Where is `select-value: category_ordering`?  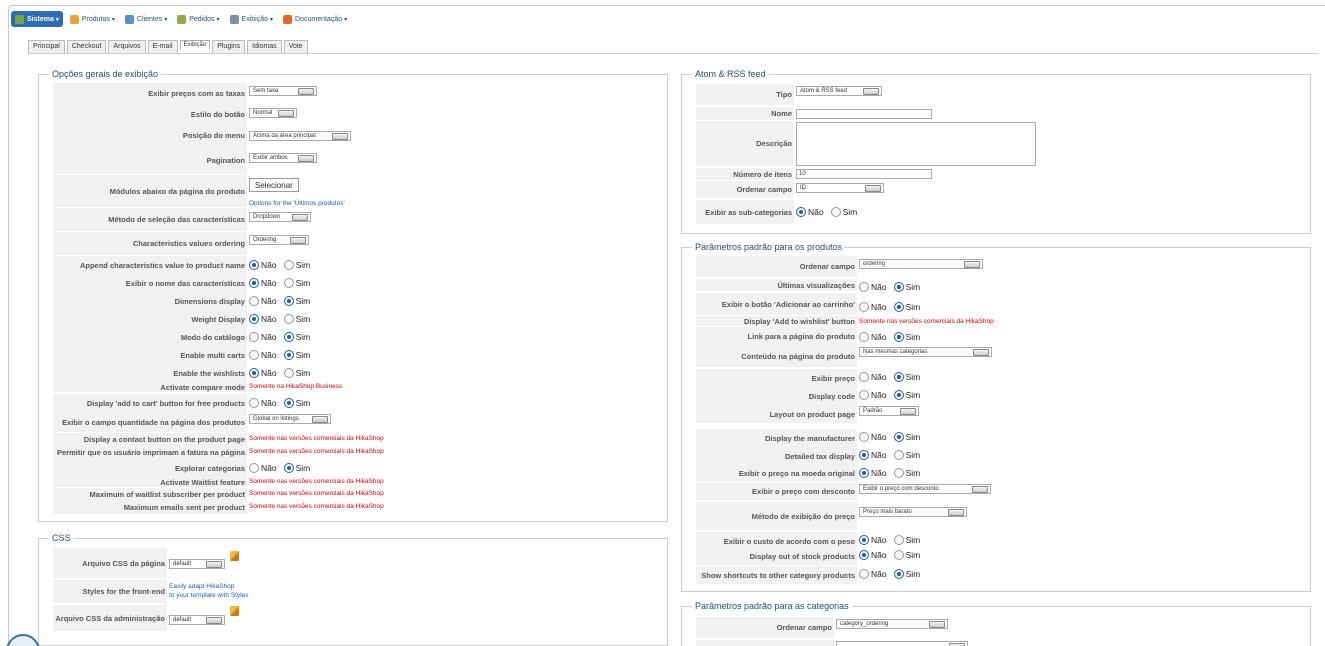
select-value: category_ordering is located at coordinates (892, 624).